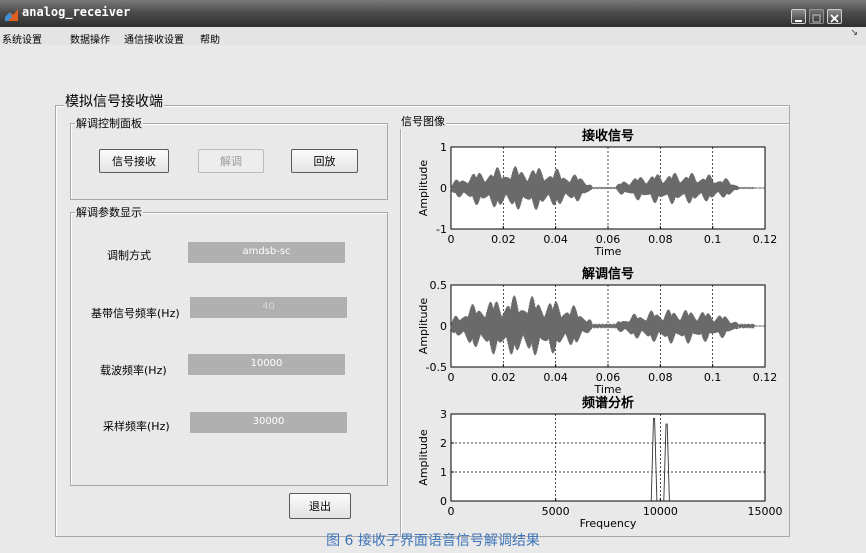 This screenshot has height=553, width=866. Describe the element at coordinates (443, 188) in the screenshot. I see `received-y-tick-label: 0` at that location.